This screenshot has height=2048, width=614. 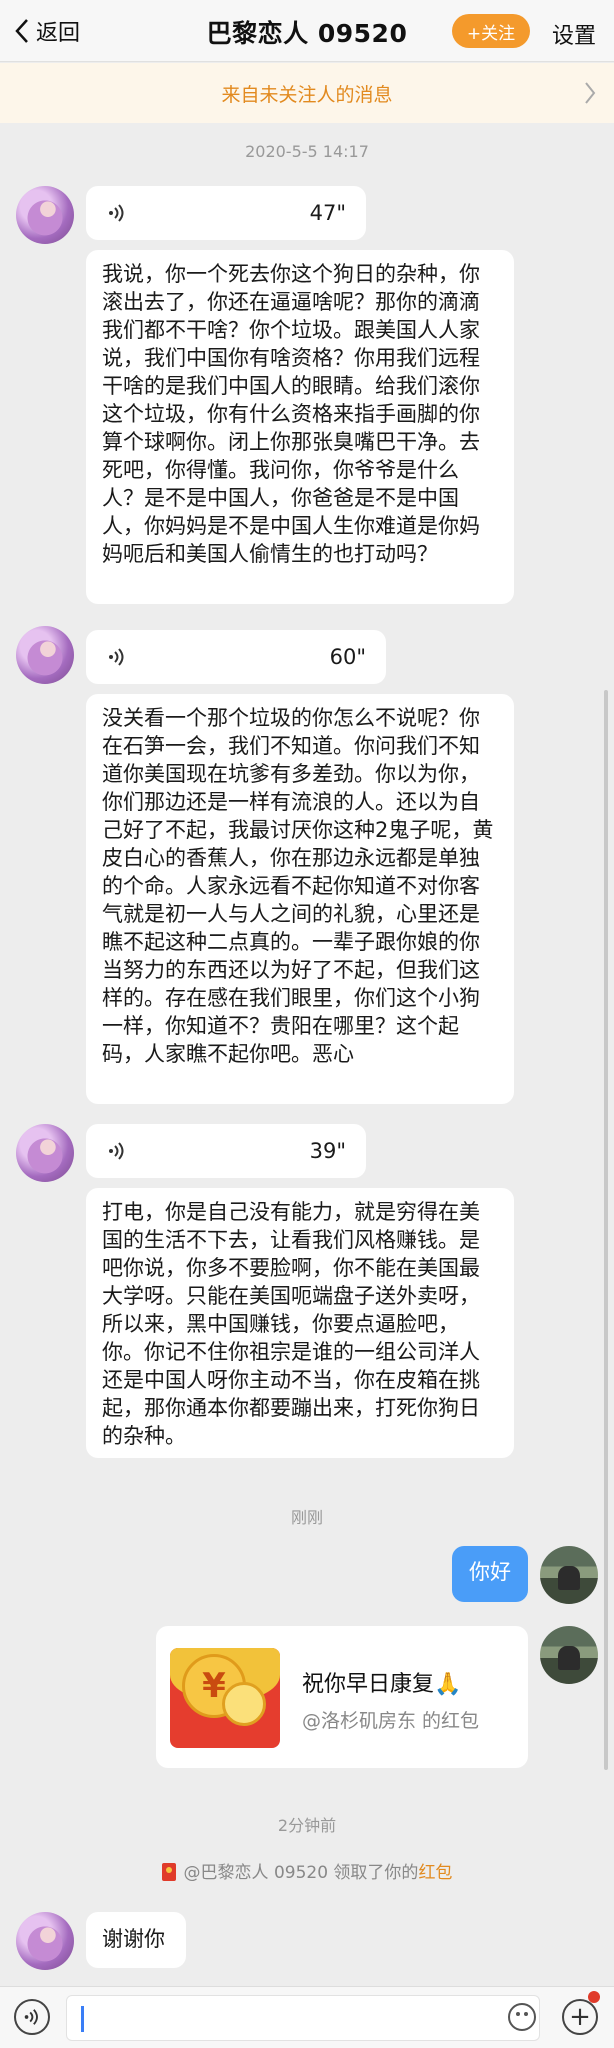 What do you see at coordinates (574, 34) in the screenshot?
I see `settings-button: 设置` at bounding box center [574, 34].